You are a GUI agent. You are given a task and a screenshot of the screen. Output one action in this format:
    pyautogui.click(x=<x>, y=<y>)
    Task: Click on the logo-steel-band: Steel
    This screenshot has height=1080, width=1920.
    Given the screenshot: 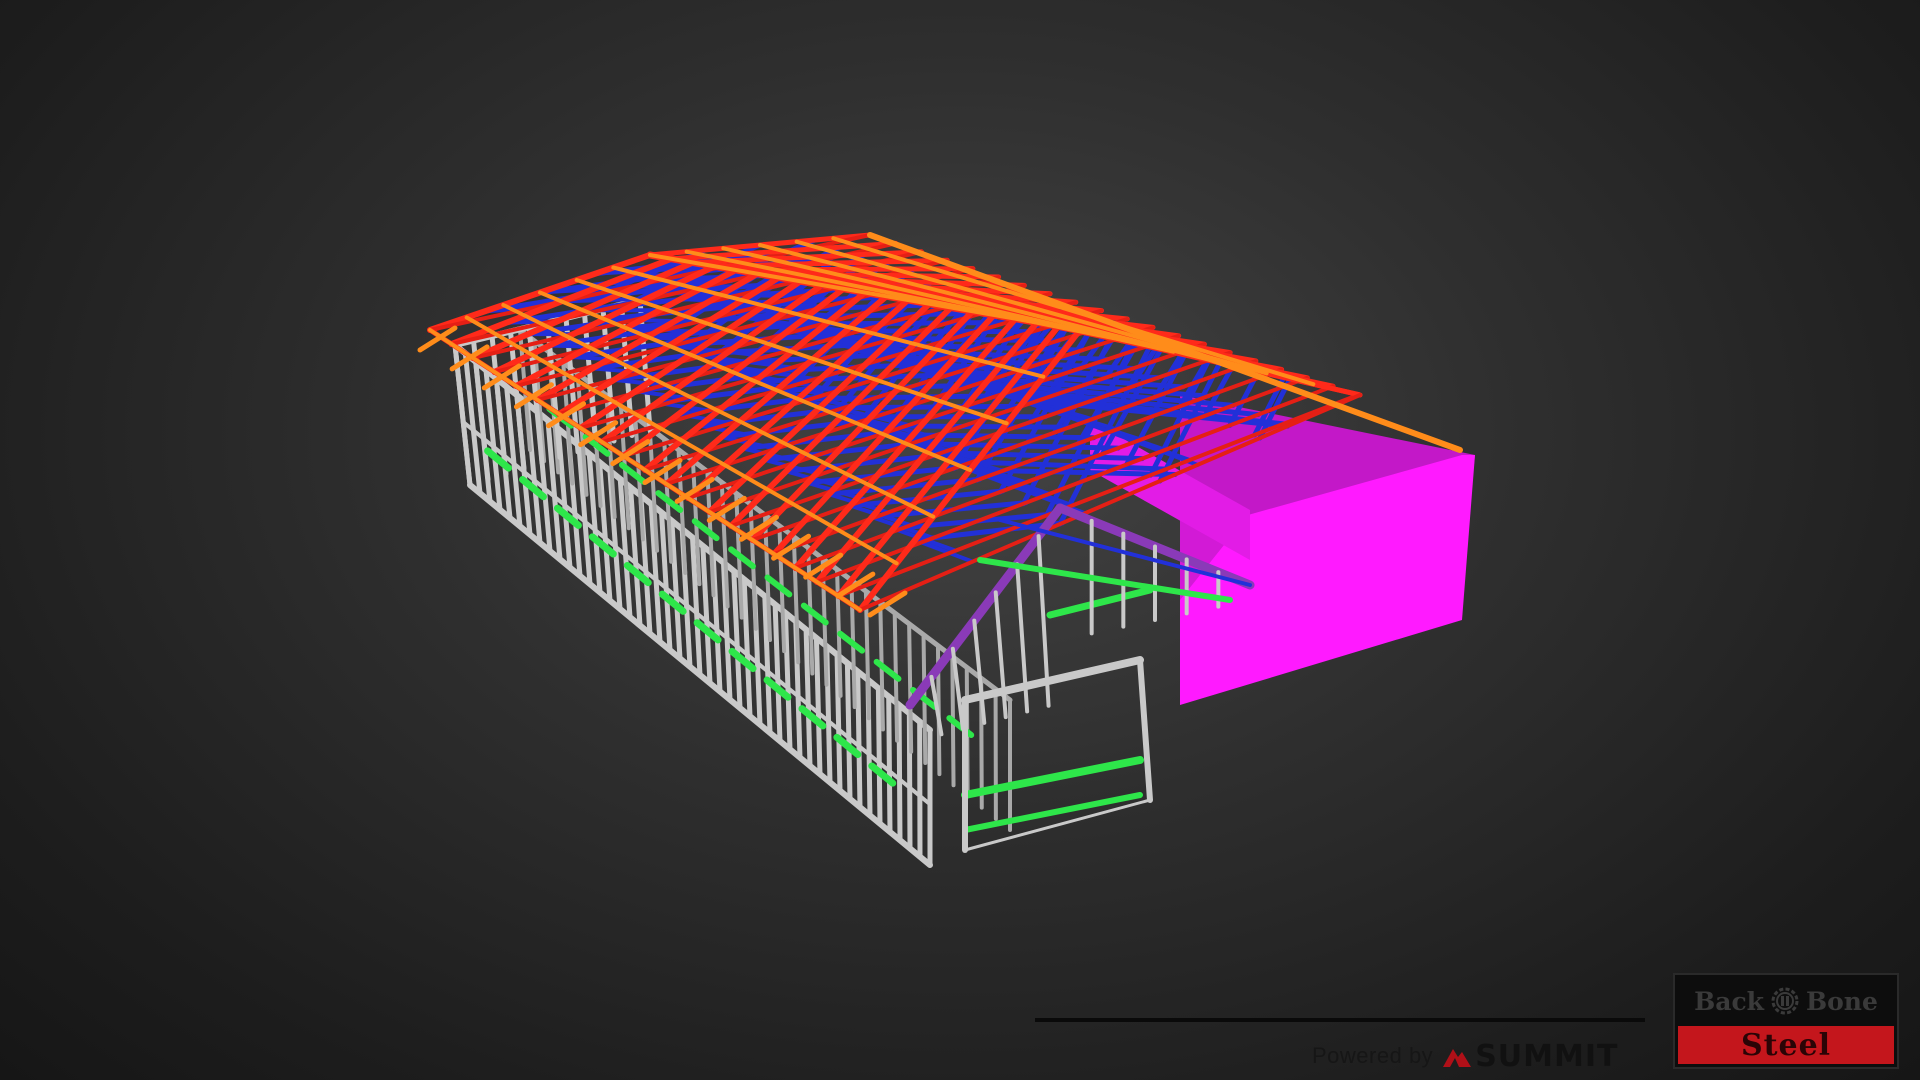 What is the action you would take?
    pyautogui.click(x=1786, y=1045)
    